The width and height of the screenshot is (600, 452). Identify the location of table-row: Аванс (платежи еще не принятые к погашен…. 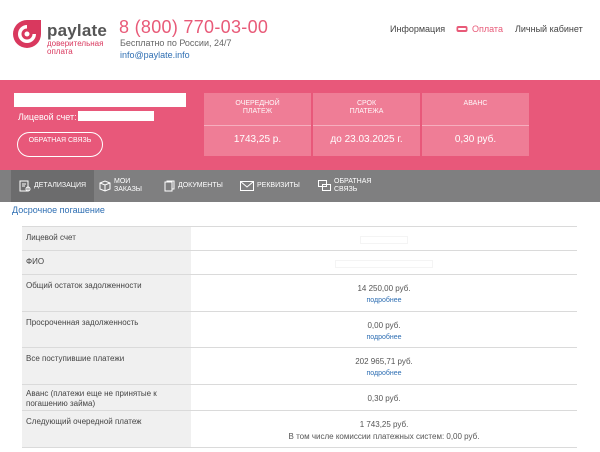
(299, 398).